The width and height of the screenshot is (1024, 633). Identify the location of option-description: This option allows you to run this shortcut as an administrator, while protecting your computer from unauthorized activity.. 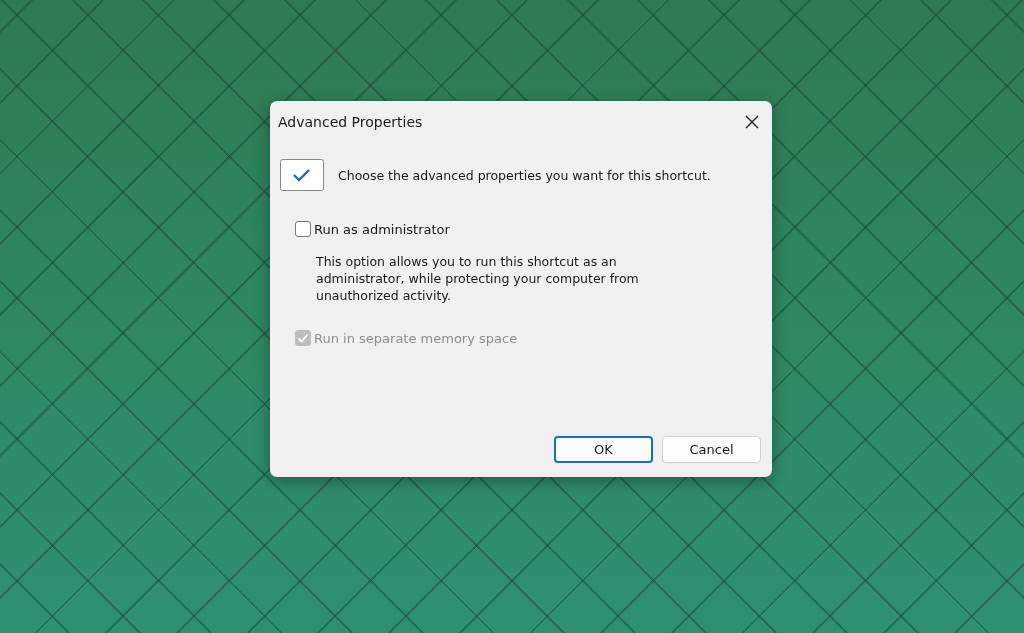
(478, 278).